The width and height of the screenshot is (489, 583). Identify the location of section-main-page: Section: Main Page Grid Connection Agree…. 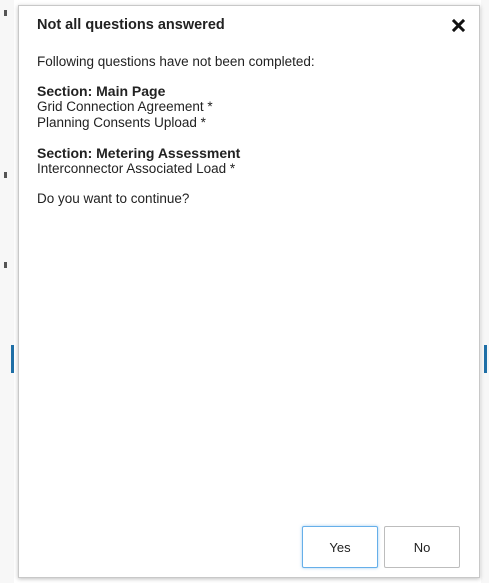
(249, 107).